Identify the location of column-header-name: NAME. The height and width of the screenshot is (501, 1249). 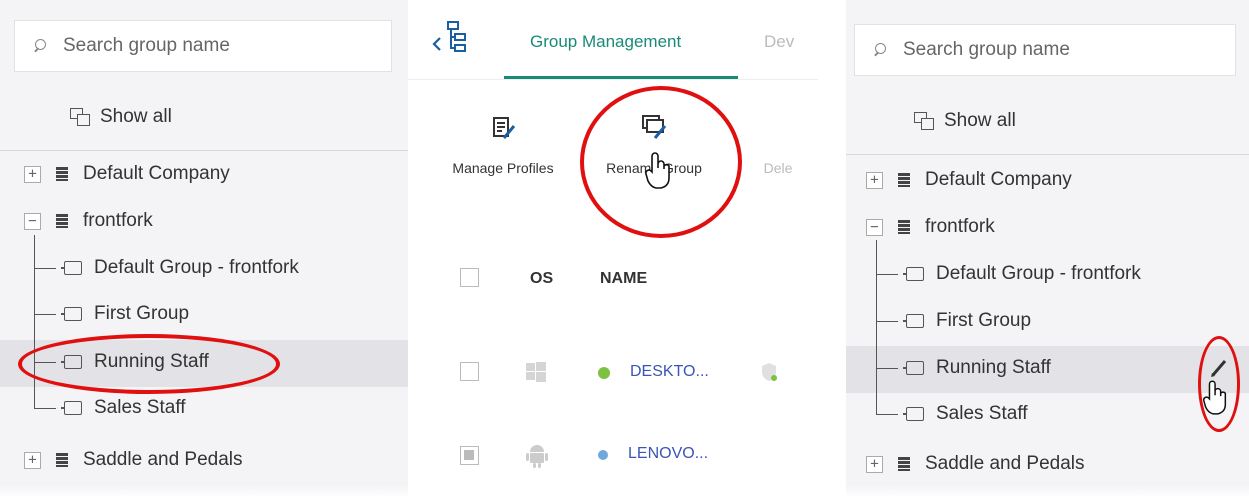
(623, 279).